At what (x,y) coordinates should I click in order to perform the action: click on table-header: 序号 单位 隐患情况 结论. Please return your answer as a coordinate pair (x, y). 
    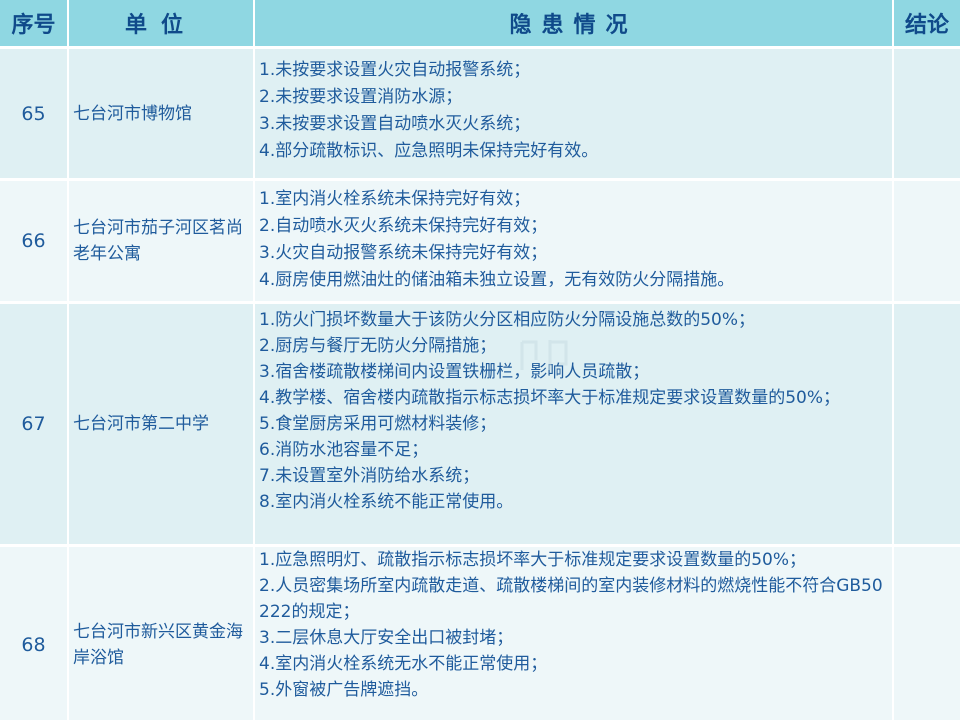
    Looking at the image, I should click on (480, 24).